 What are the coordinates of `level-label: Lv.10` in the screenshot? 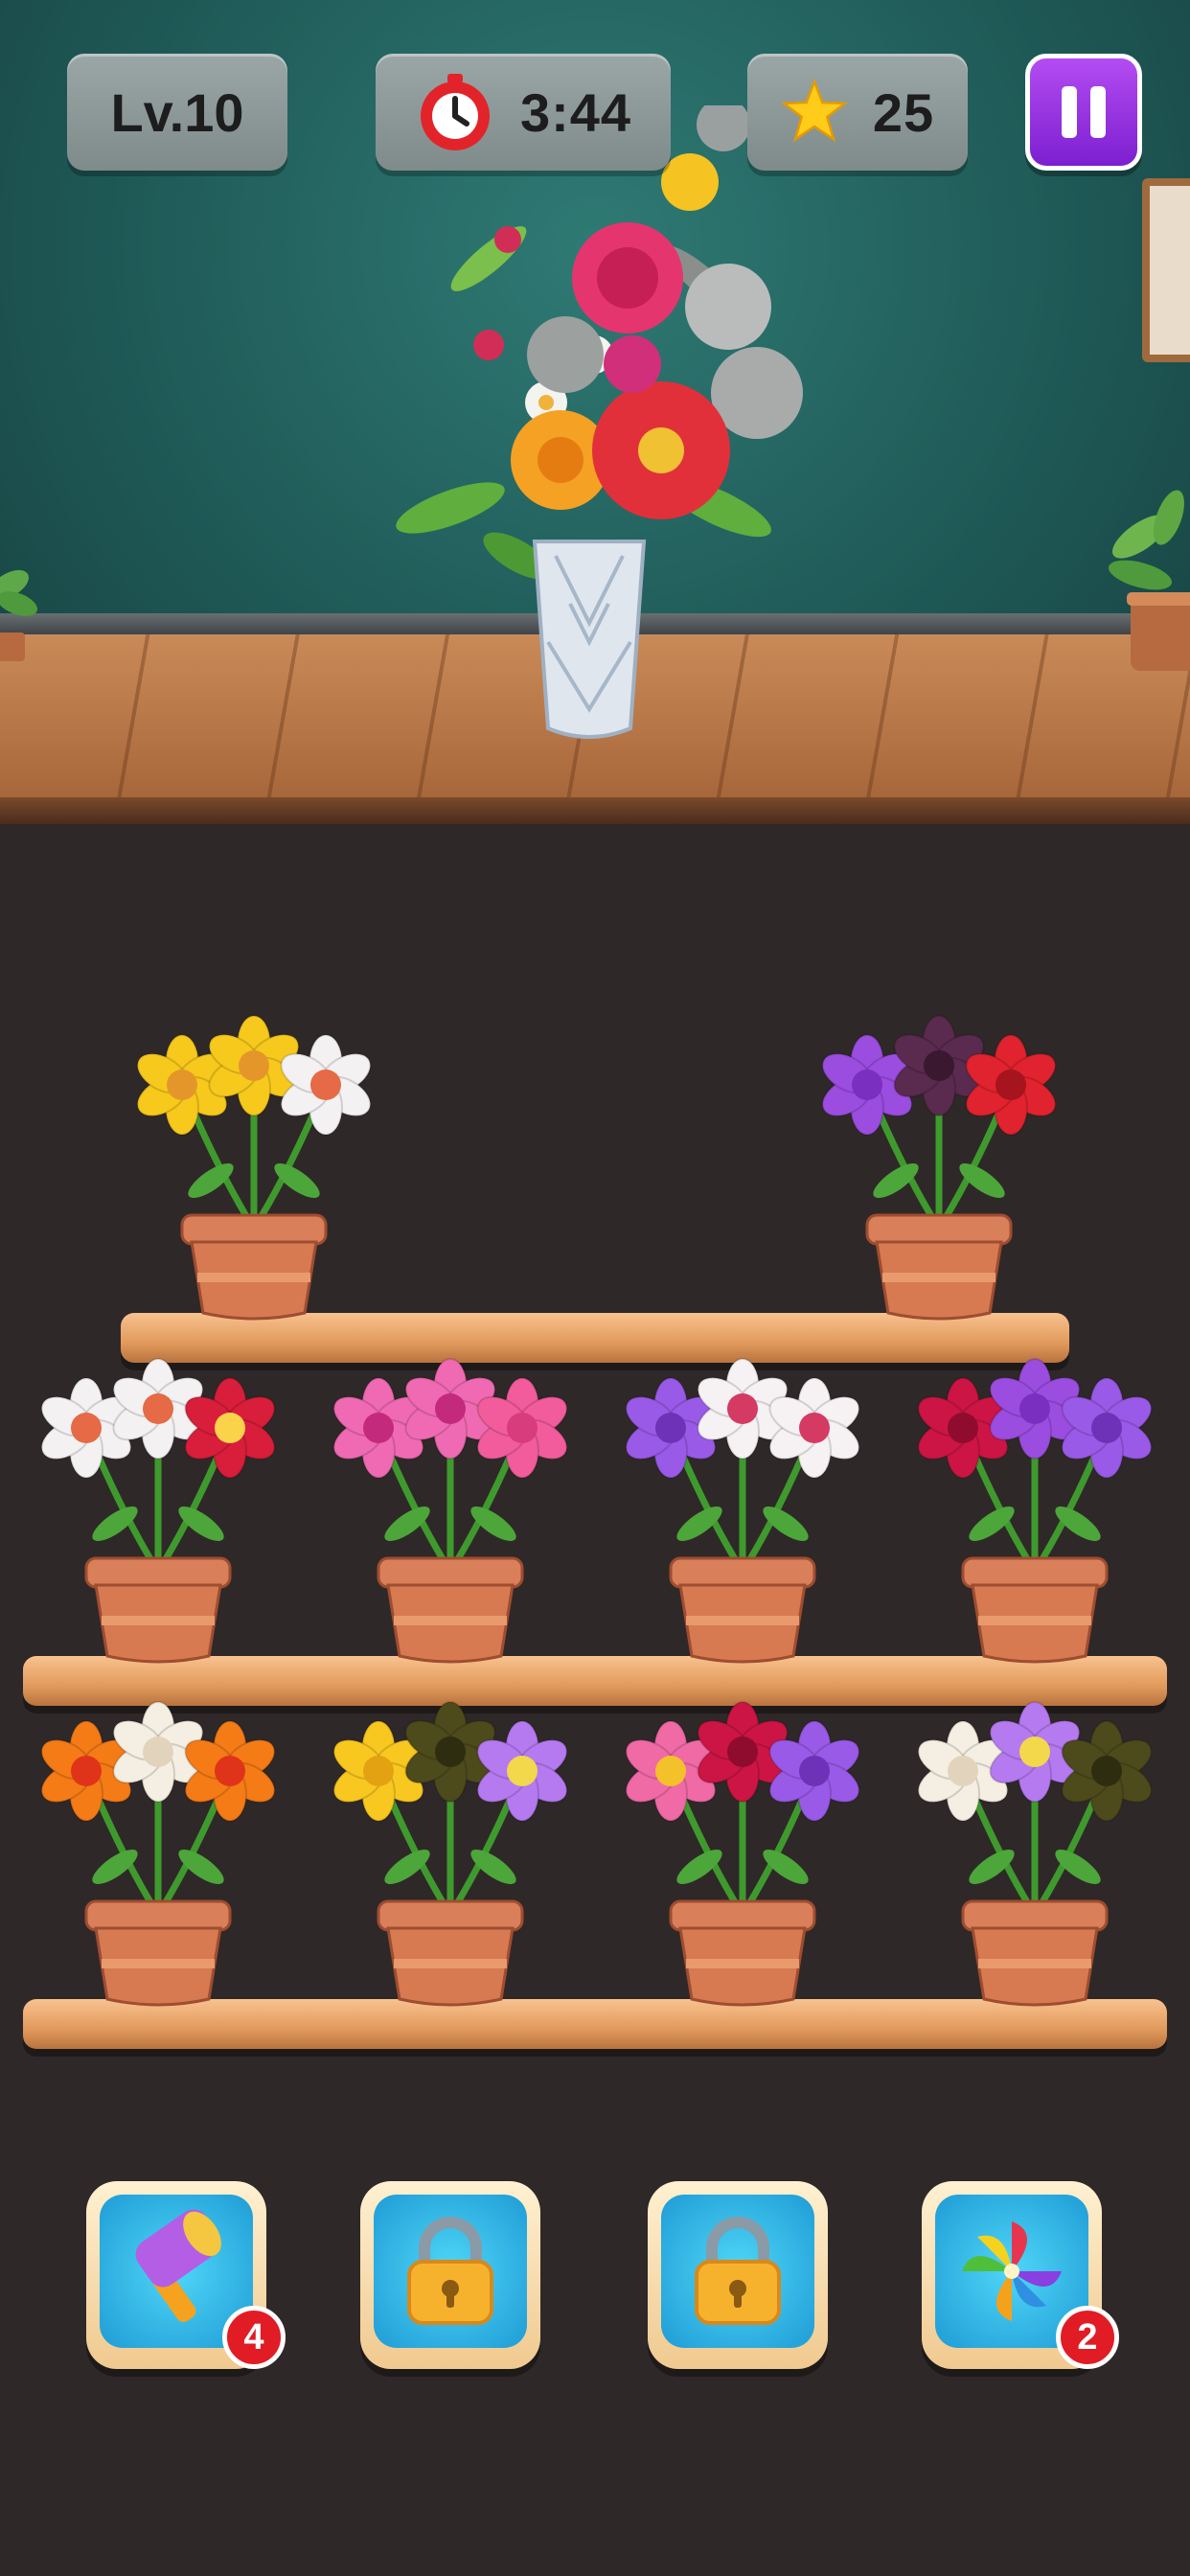 It's located at (177, 112).